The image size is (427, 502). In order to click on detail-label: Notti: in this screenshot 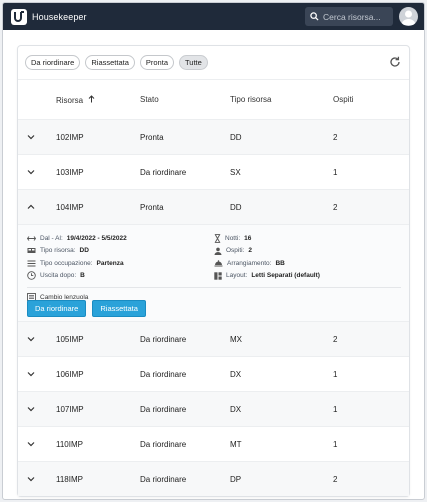, I will do `click(233, 238)`.